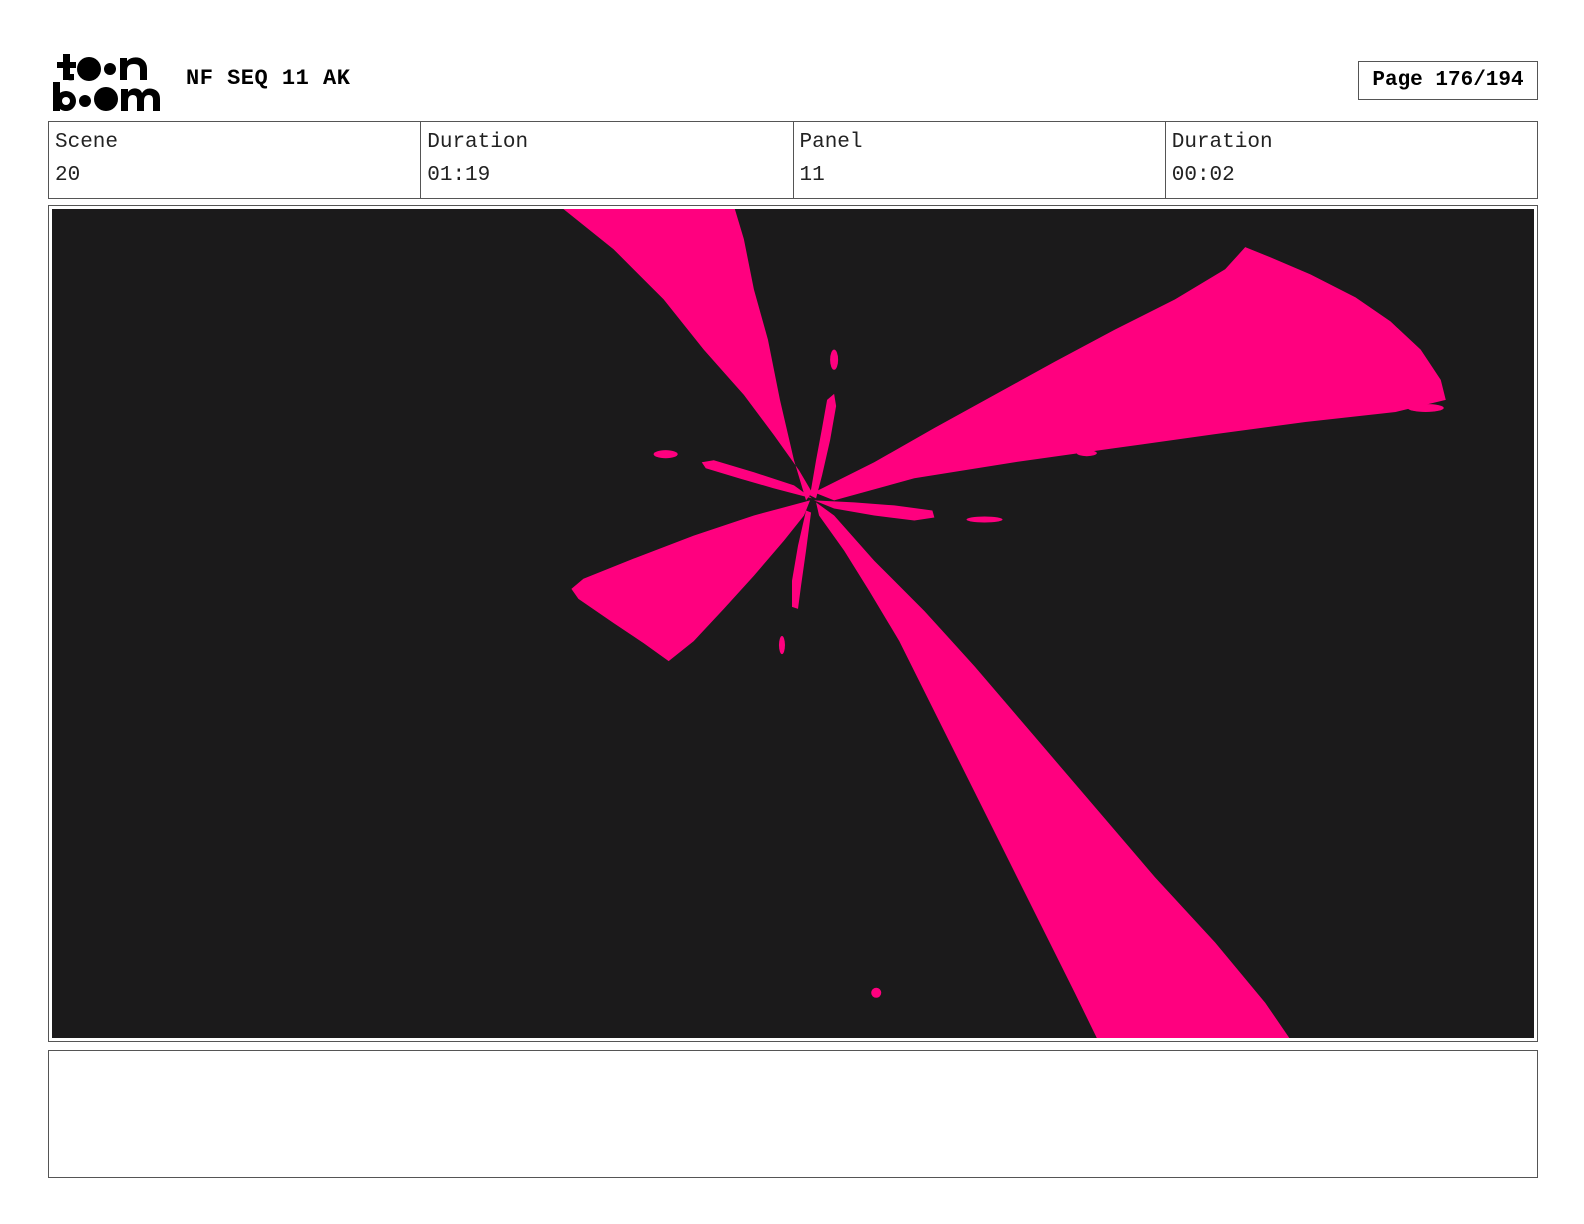  What do you see at coordinates (234, 160) in the screenshot?
I see `scene-cell: Scene 20` at bounding box center [234, 160].